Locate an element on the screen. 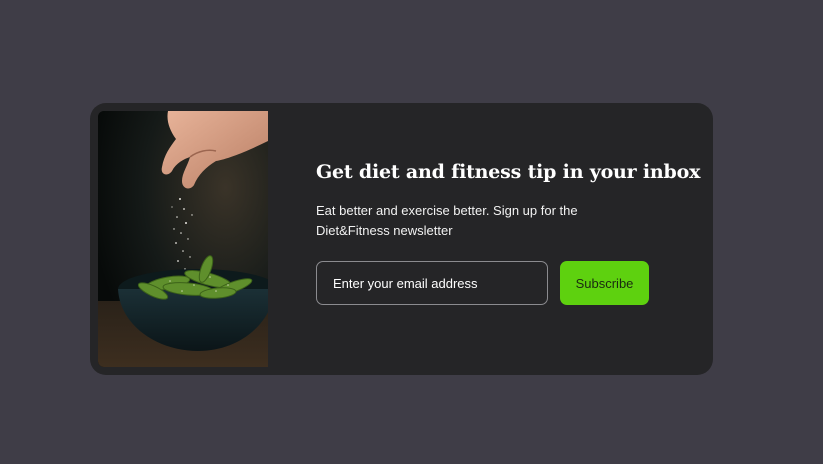 This screenshot has height=464, width=823. email-input is located at coordinates (432, 283).